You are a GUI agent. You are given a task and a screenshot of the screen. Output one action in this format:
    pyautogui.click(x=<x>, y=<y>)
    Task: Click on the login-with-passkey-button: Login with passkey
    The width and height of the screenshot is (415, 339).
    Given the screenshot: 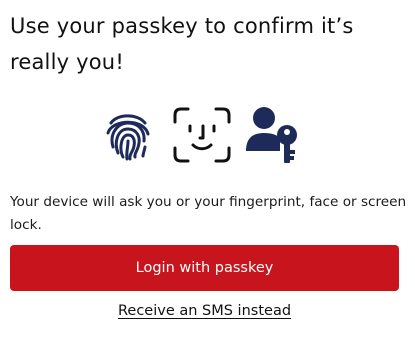 What is the action you would take?
    pyautogui.click(x=204, y=268)
    